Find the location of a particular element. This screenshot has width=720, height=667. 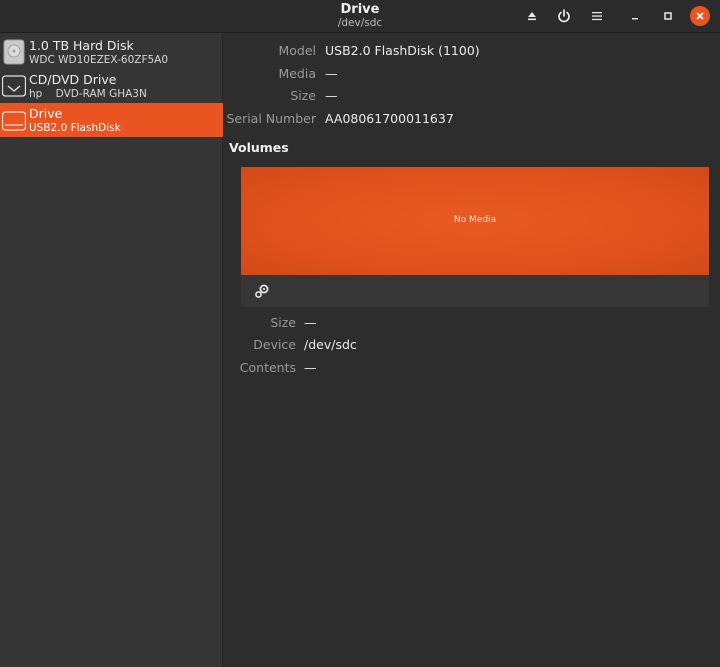

volumes-heading: Volumes is located at coordinates (259, 147).